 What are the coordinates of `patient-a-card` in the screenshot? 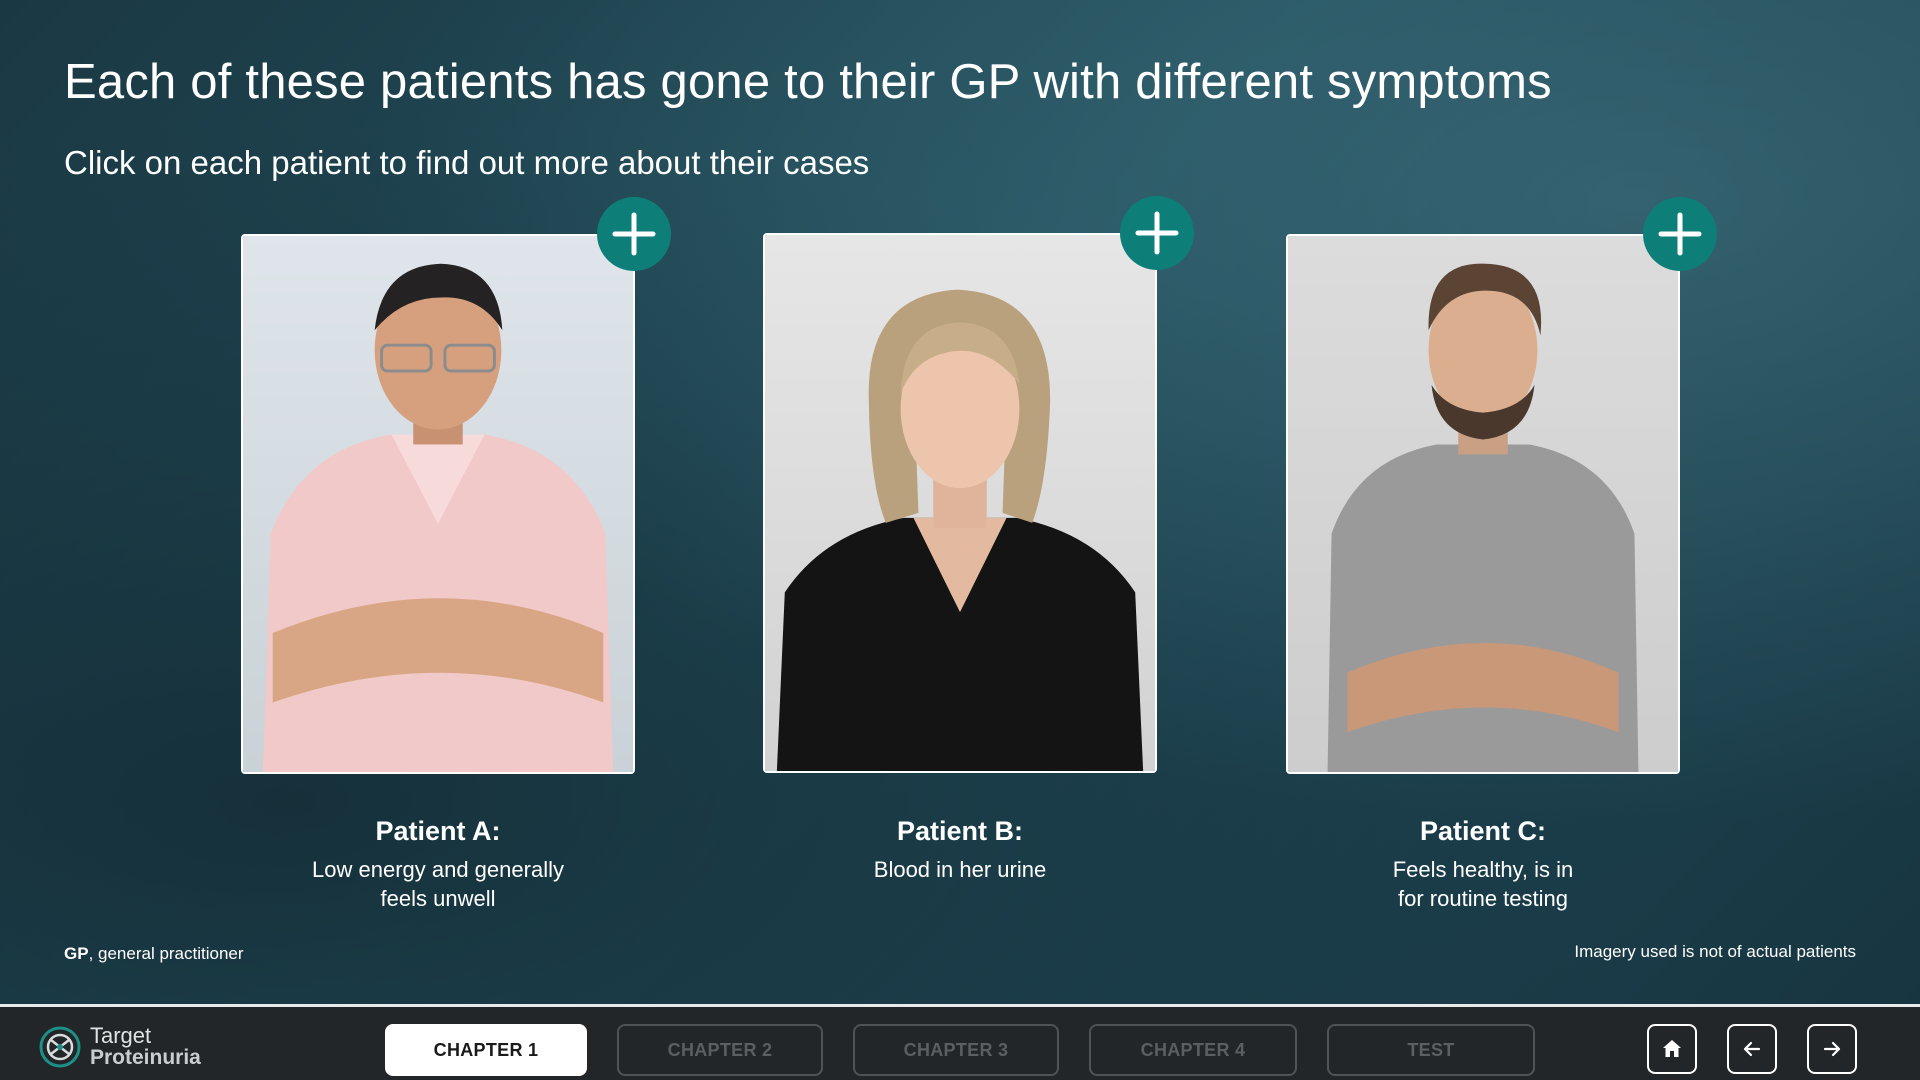 It's located at (438, 504).